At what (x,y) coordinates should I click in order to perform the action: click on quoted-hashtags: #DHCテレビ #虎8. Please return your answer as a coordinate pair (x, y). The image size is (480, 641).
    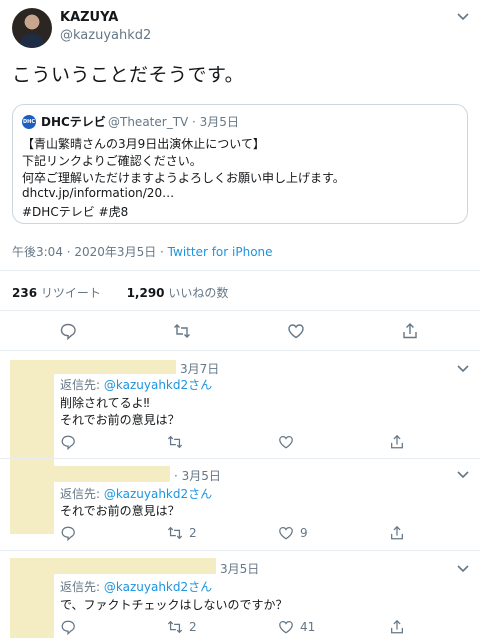
    Looking at the image, I should click on (75, 212).